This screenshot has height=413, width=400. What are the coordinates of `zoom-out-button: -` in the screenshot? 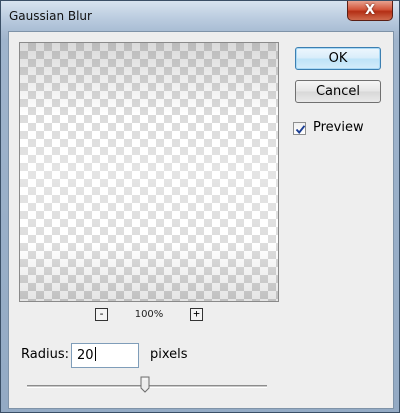 It's located at (101, 314).